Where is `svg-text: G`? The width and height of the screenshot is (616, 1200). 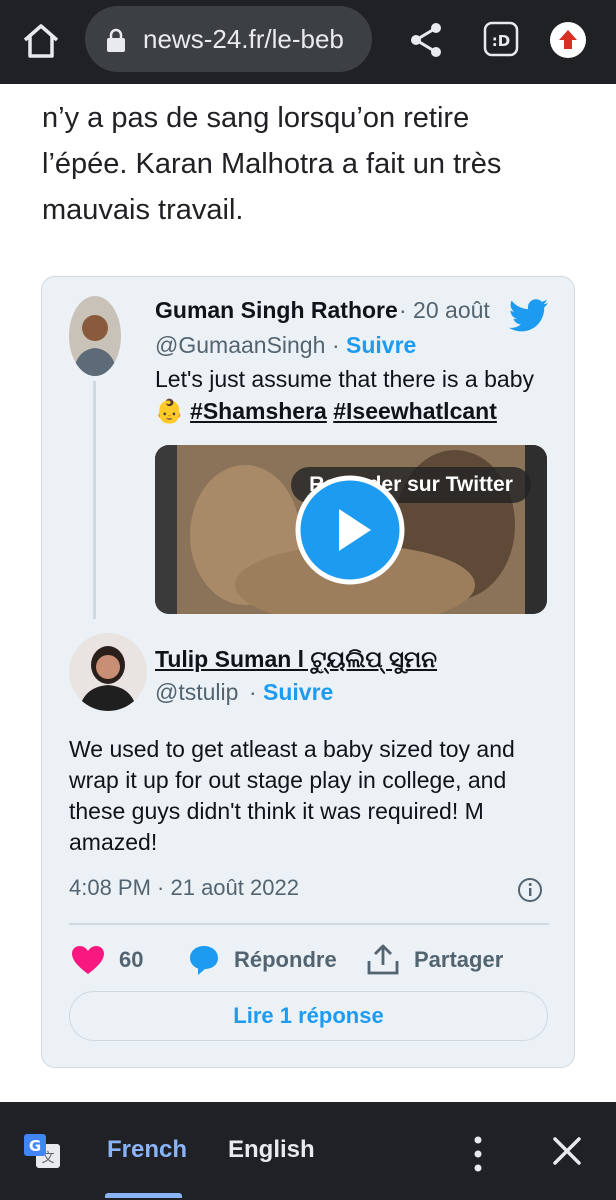
svg-text: G is located at coordinates (35, 1146).